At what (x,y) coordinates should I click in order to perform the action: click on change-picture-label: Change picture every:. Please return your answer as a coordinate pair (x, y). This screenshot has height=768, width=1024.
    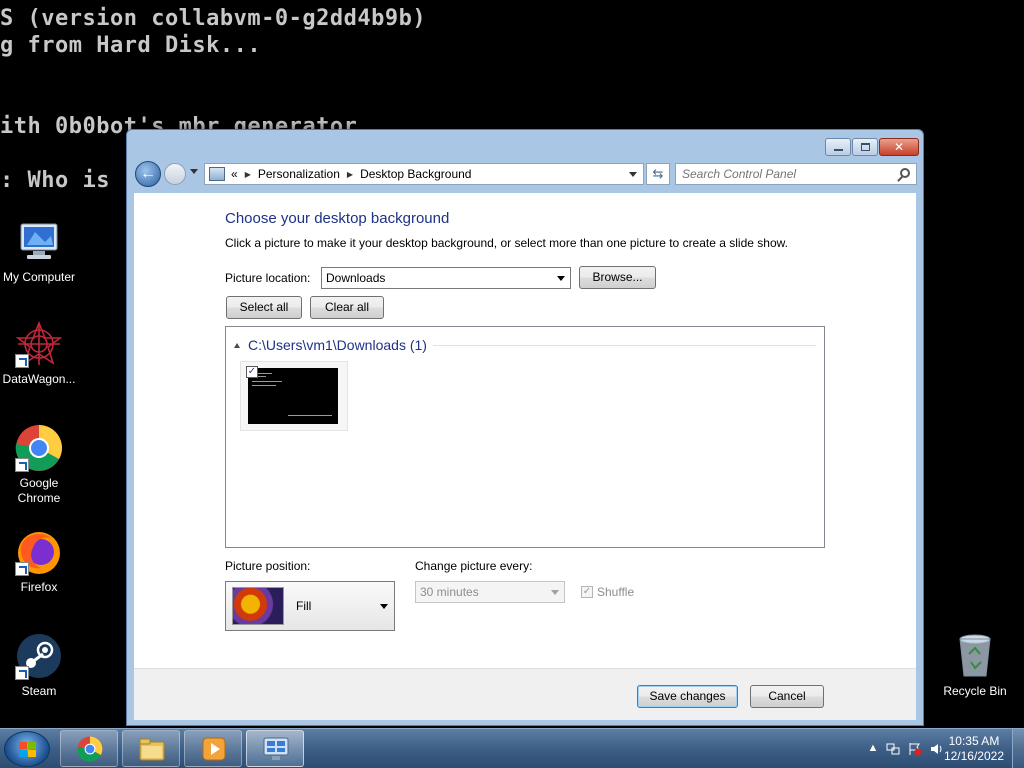
    Looking at the image, I should click on (474, 566).